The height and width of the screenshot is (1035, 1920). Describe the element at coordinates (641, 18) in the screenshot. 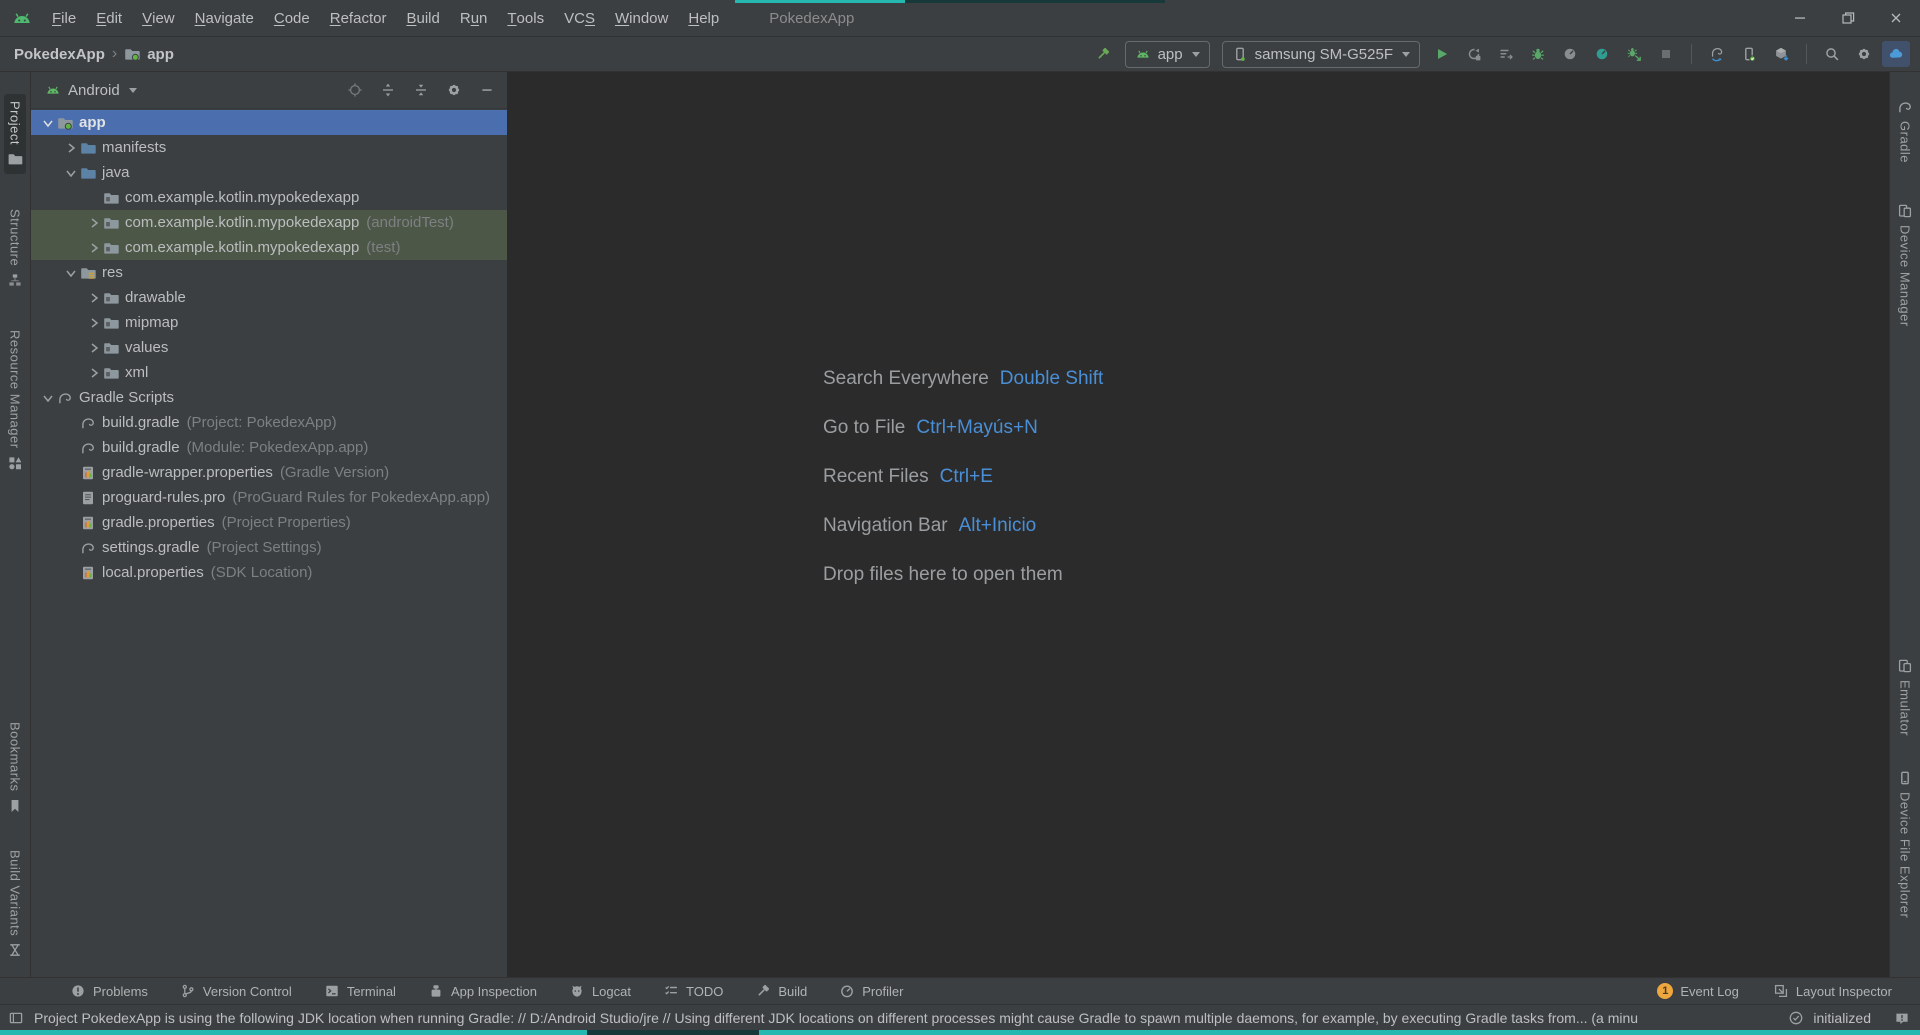

I see `menu-window: Window` at that location.